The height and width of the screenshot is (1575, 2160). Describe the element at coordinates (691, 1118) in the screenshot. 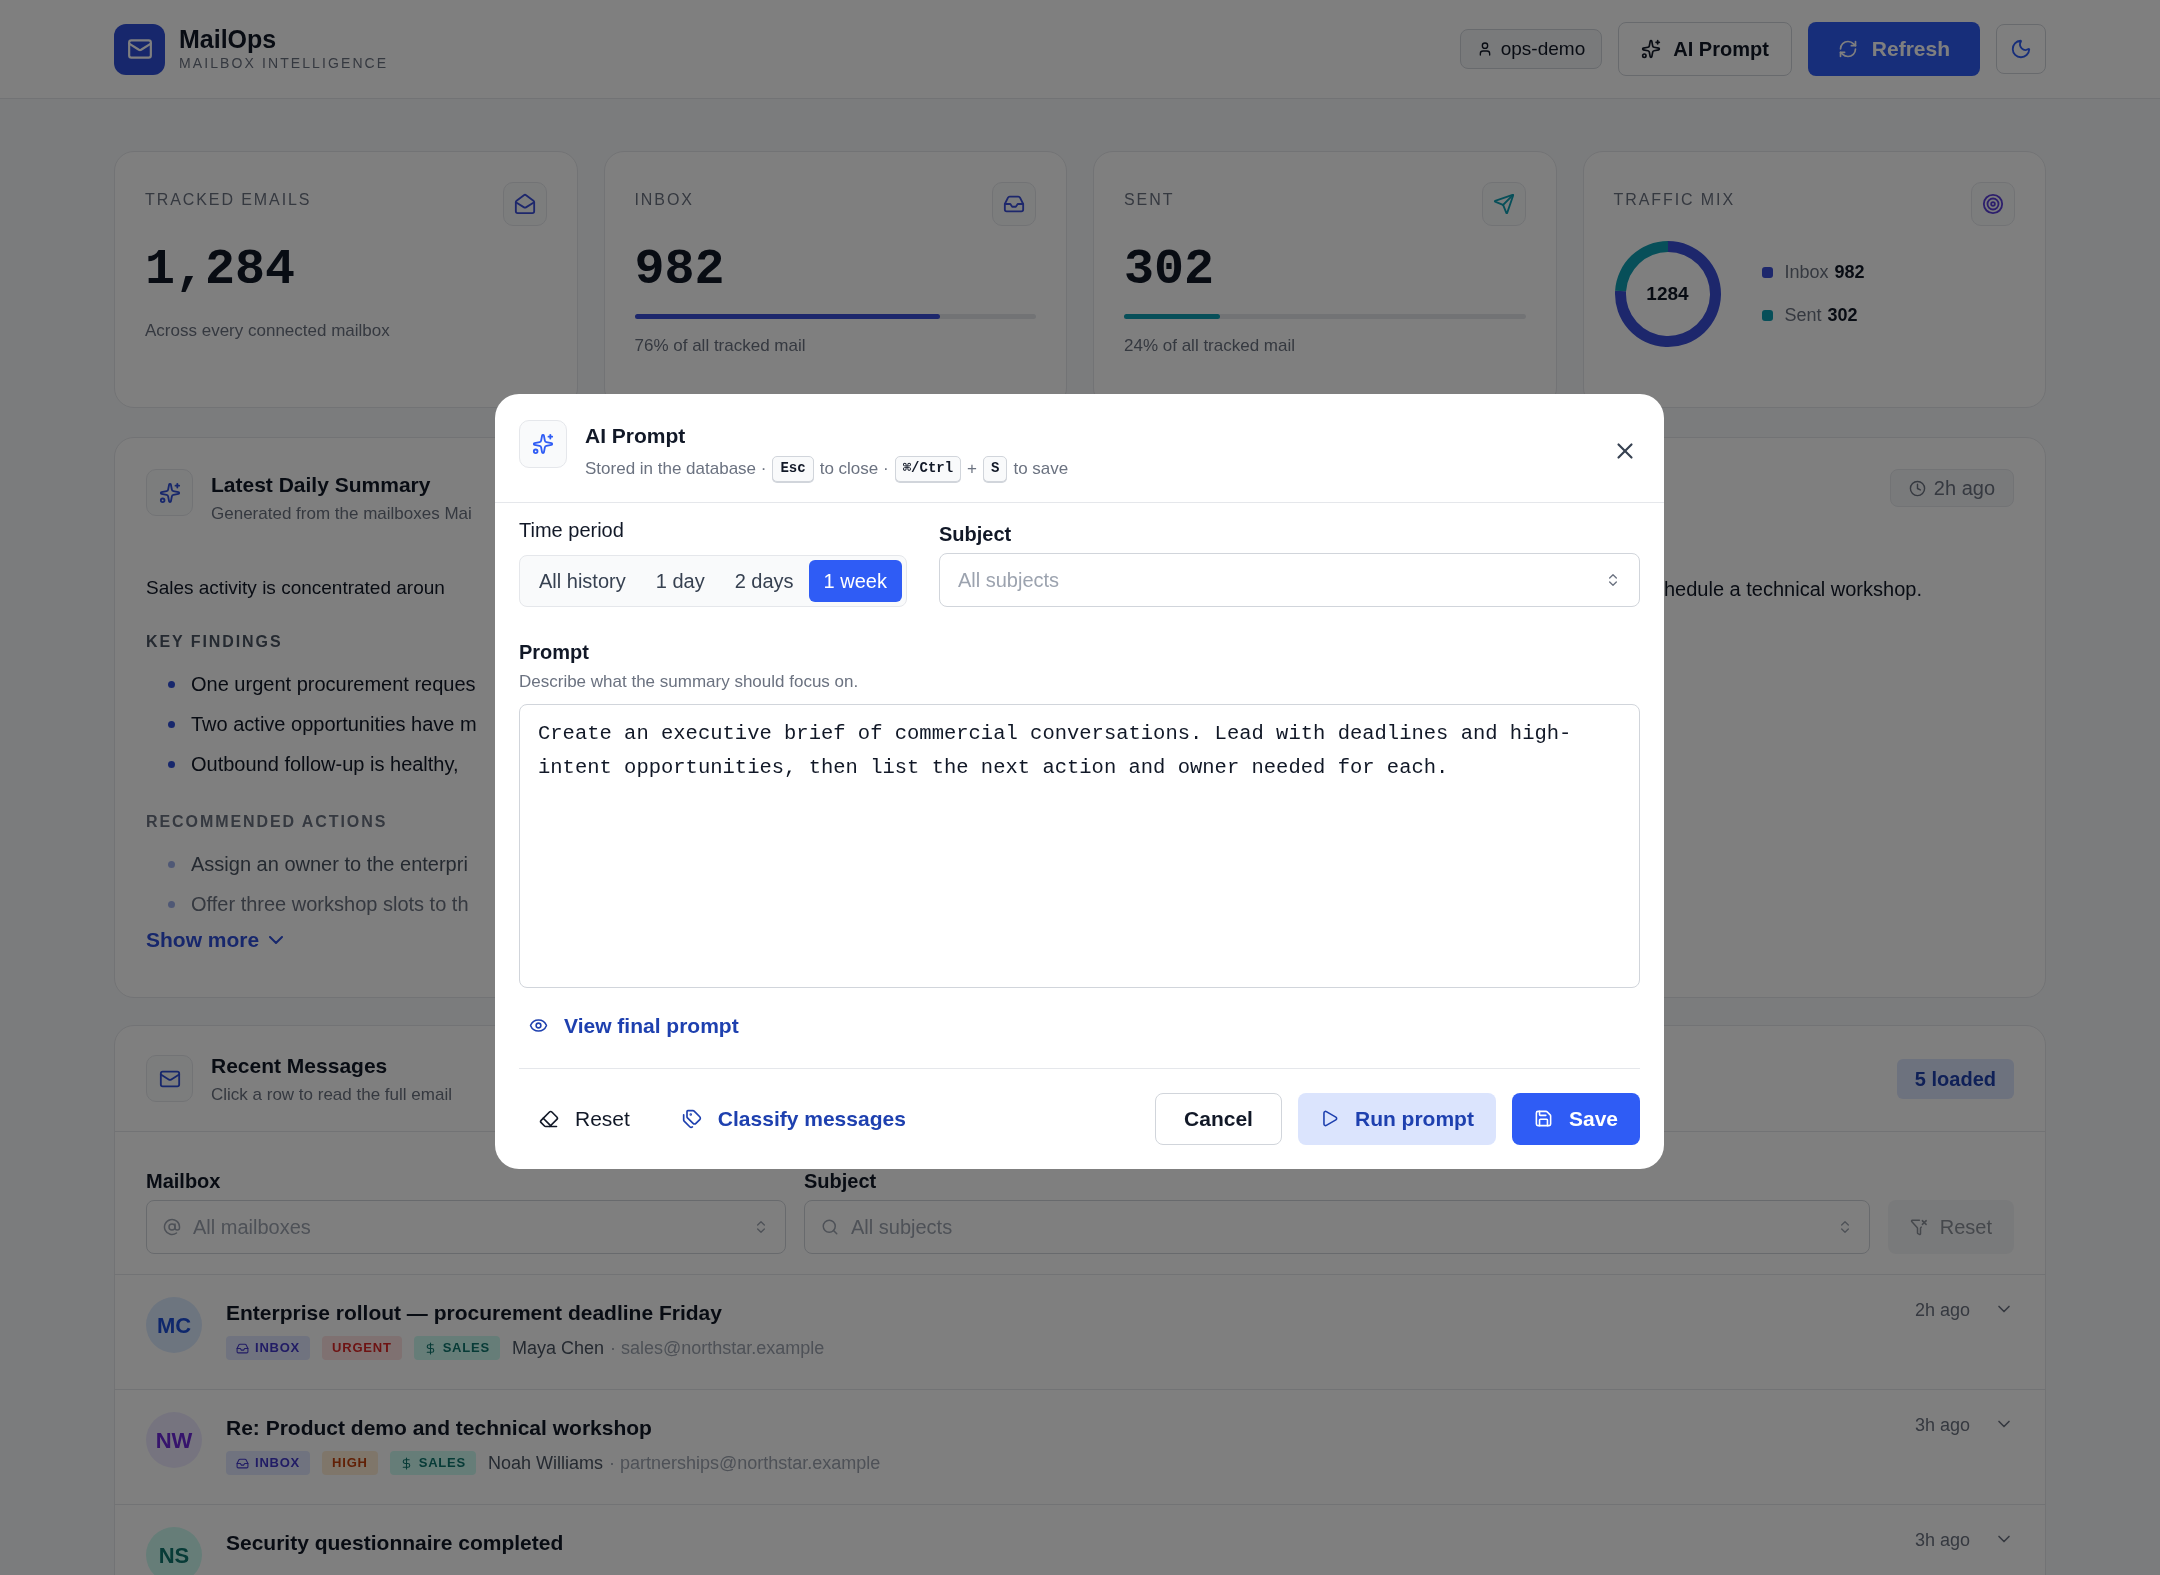

I see `tags-icon` at that location.